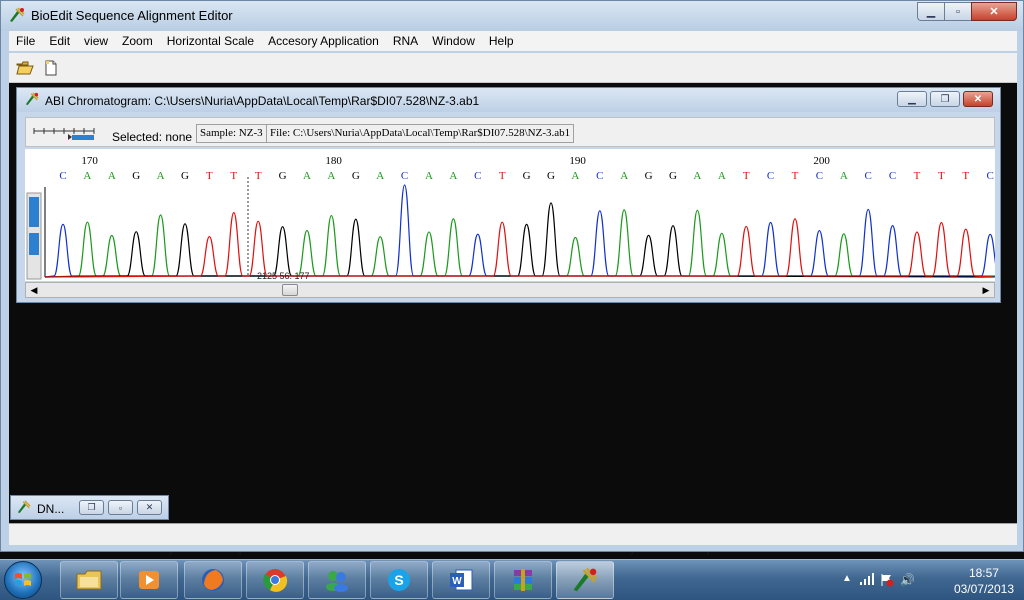  What do you see at coordinates (978, 99) in the screenshot?
I see `child-close-button: ✕` at bounding box center [978, 99].